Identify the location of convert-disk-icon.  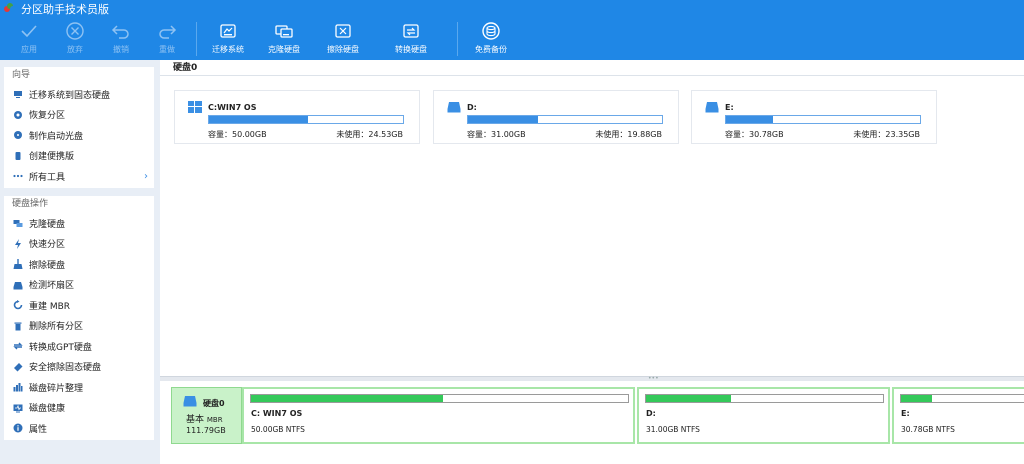
(411, 31).